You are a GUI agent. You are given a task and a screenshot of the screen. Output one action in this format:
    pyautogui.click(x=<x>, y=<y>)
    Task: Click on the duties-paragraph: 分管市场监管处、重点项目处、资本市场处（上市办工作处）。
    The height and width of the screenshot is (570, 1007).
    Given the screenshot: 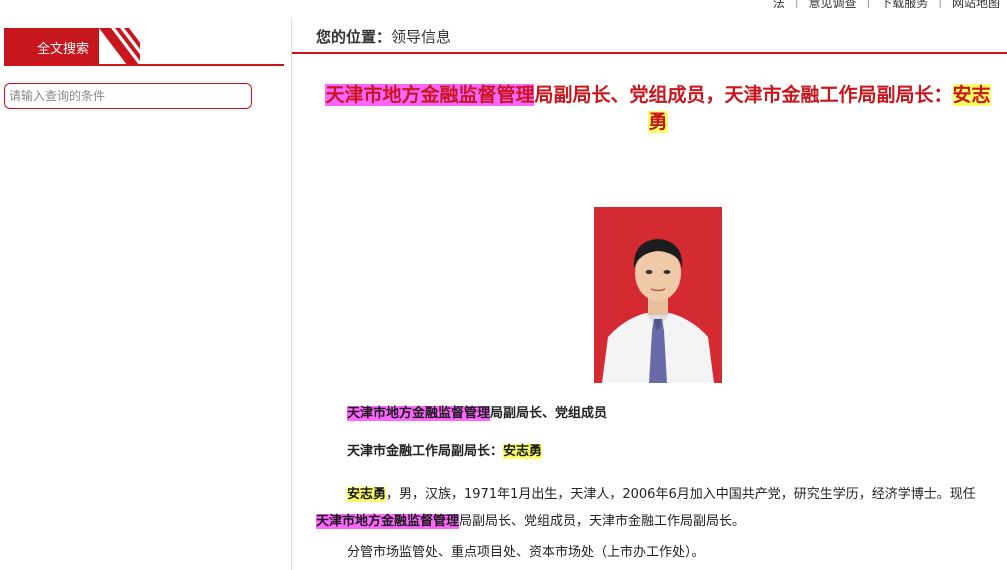 What is the action you would take?
    pyautogui.click(x=526, y=552)
    